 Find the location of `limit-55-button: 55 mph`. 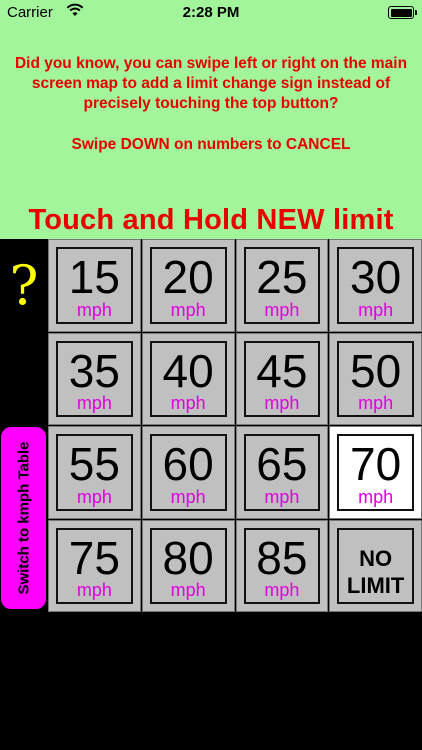

limit-55-button: 55 mph is located at coordinates (94, 472).